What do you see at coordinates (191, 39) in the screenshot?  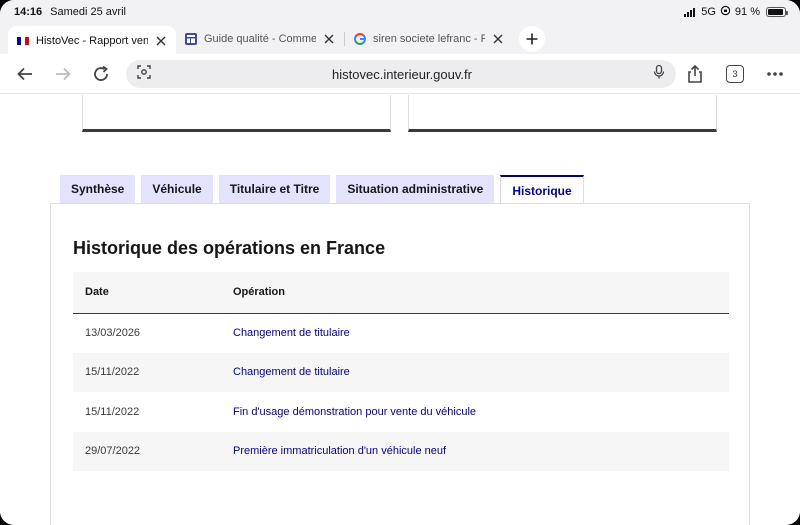 I see `site-icon` at bounding box center [191, 39].